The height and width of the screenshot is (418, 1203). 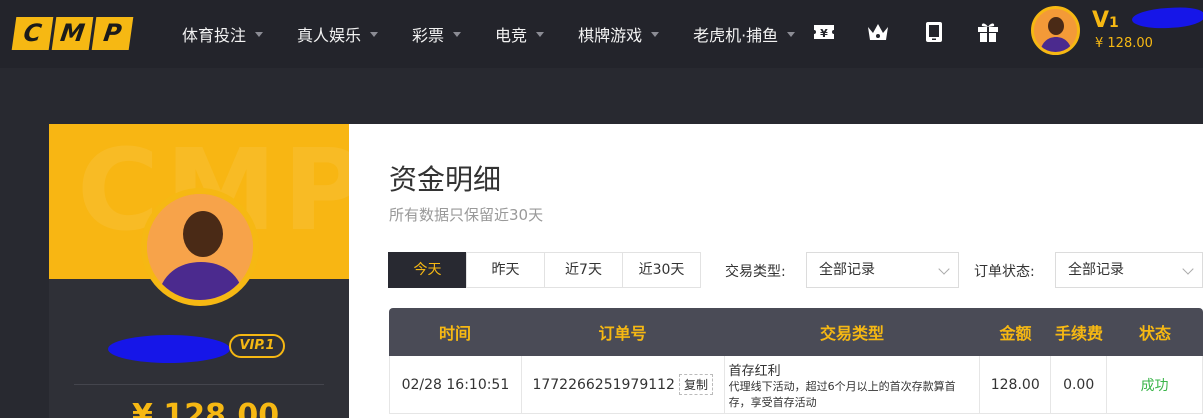 I want to click on nav-esports: 电竞, so click(x=520, y=34).